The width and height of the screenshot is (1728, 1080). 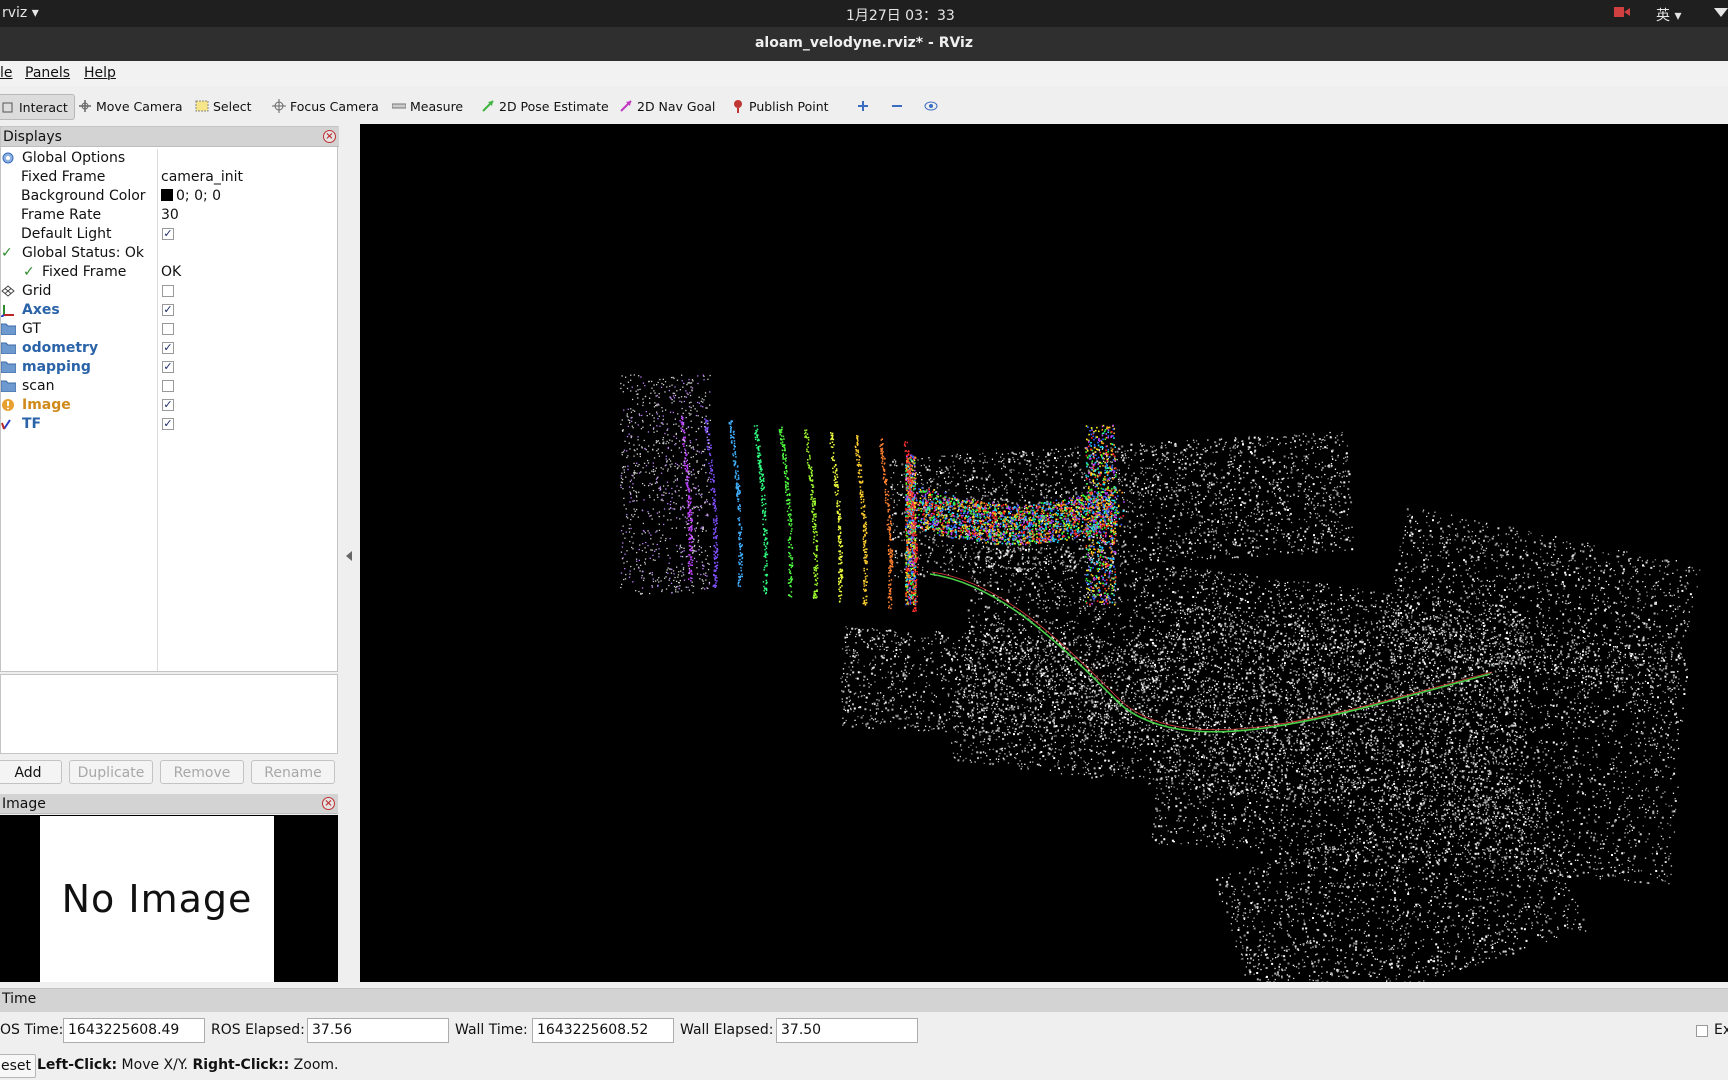 What do you see at coordinates (1622, 14) in the screenshot?
I see `camera-record-icon` at bounding box center [1622, 14].